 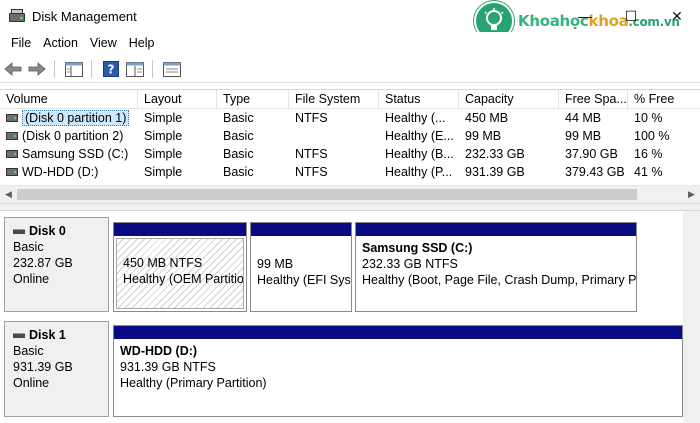 What do you see at coordinates (37, 69) in the screenshot?
I see `forward-arrow-icon` at bounding box center [37, 69].